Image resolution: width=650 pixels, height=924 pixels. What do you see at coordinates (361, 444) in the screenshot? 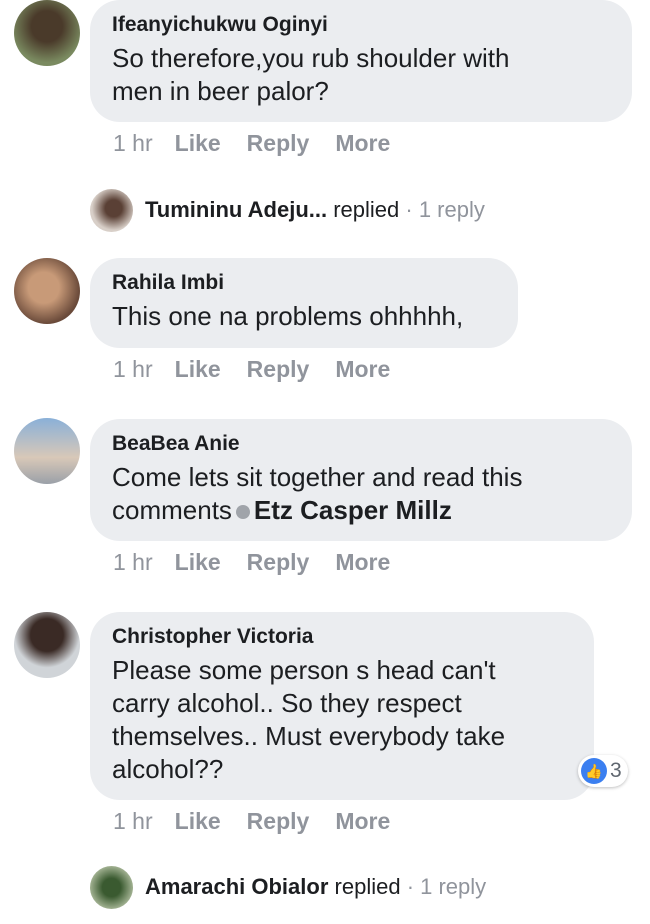
I see `comment-author: BeaBea Anie` at bounding box center [361, 444].